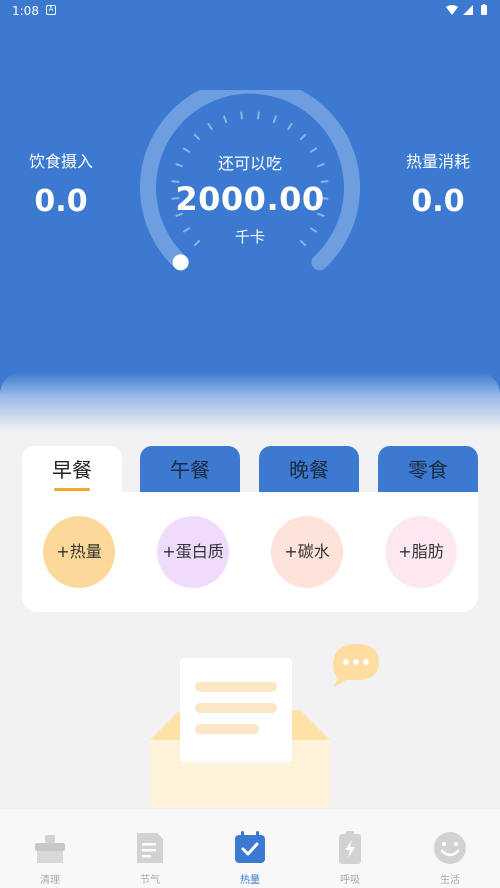 This screenshot has width=500, height=888. What do you see at coordinates (438, 201) in the screenshot?
I see `burned-value: 0.0` at bounding box center [438, 201].